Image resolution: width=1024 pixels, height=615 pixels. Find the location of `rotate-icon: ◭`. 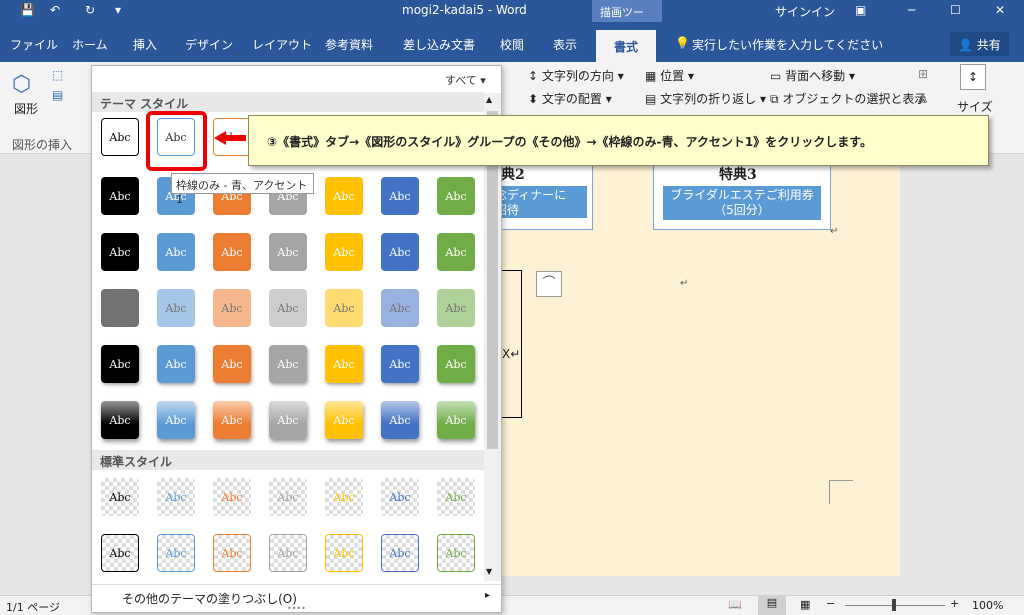

rotate-icon: ◭ is located at coordinates (922, 97).